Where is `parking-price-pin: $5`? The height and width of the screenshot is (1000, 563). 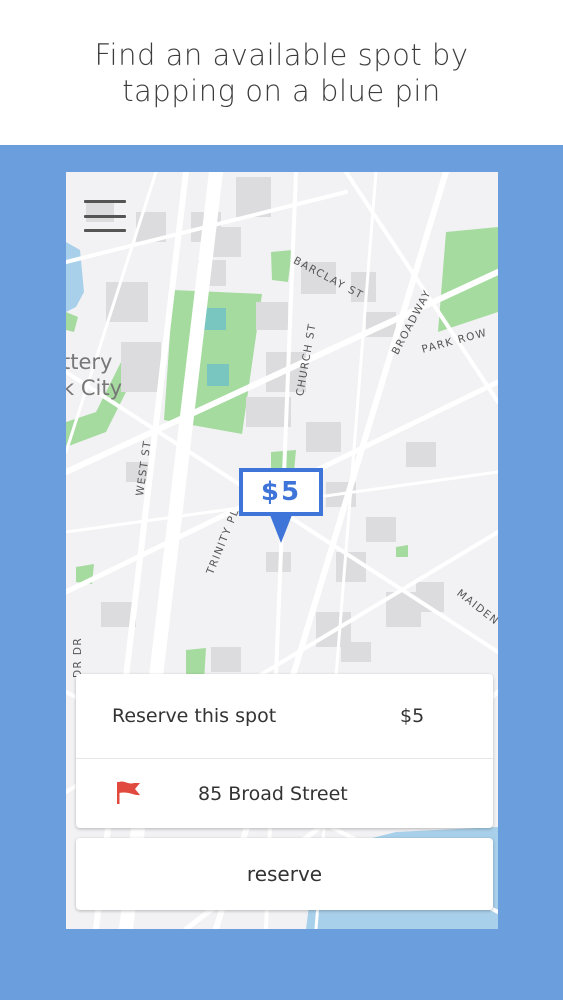 parking-price-pin: $5 is located at coordinates (281, 492).